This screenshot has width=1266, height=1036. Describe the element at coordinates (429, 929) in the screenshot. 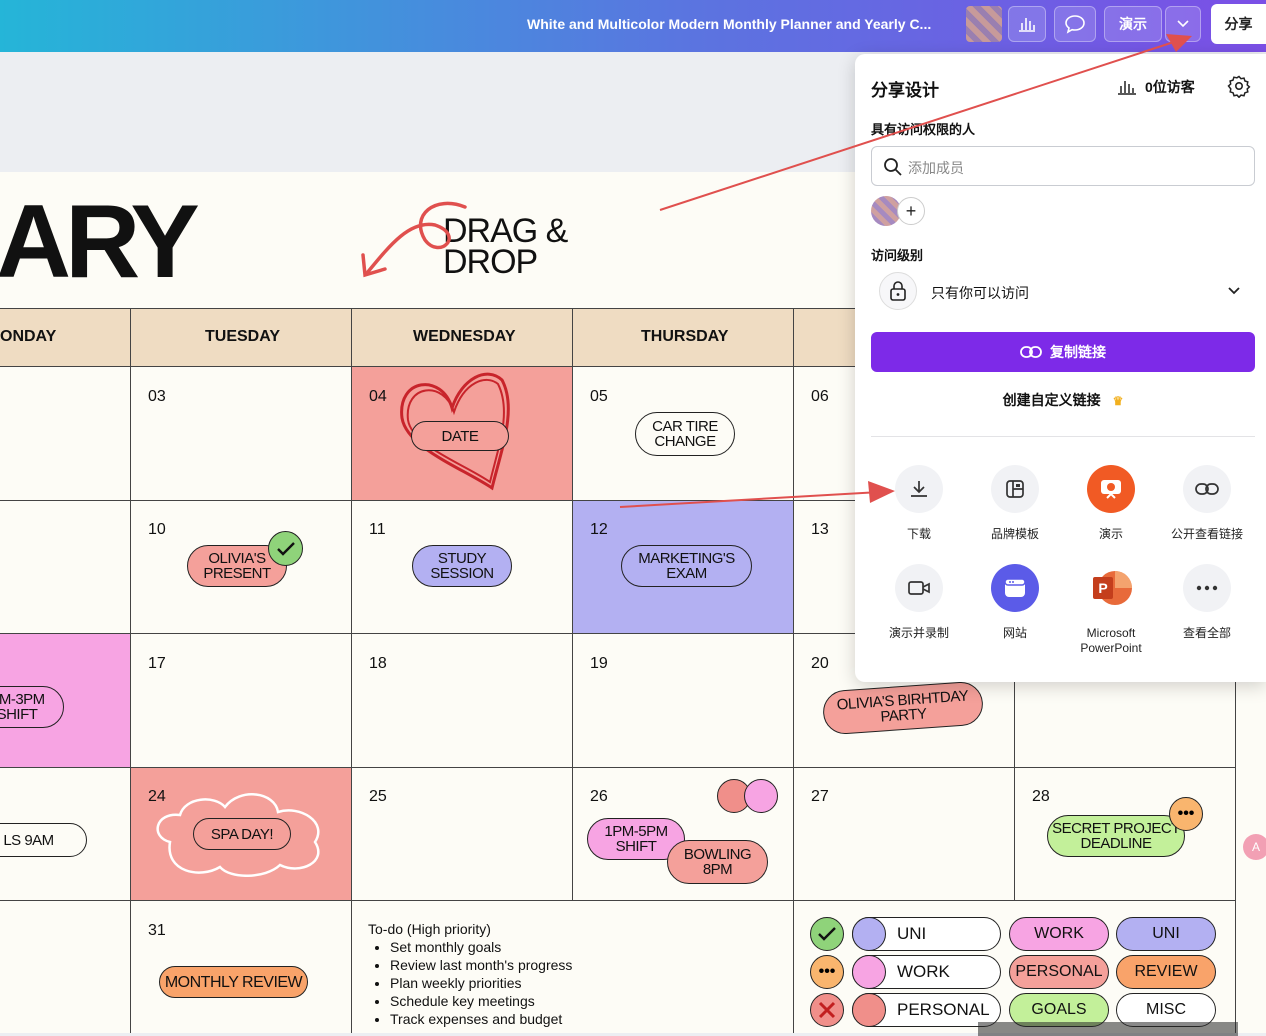

I see `todo-title: To-do (High priority)` at that location.